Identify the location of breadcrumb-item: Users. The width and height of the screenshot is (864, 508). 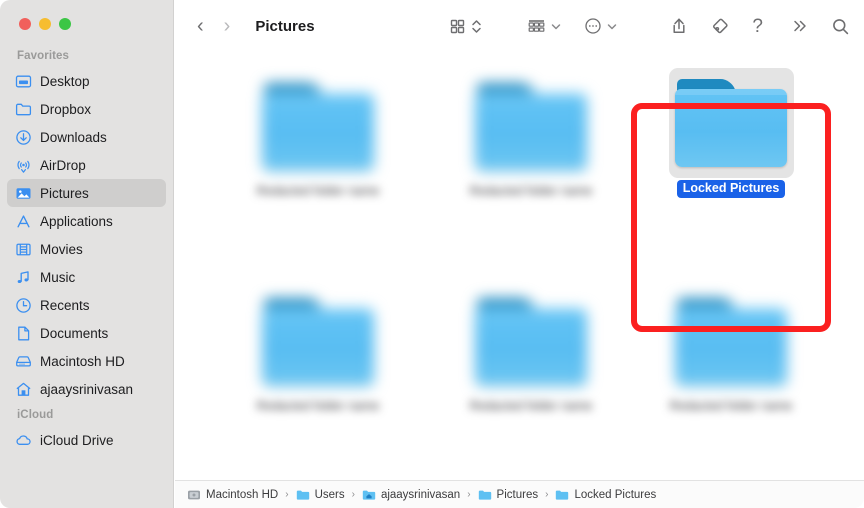
(320, 495).